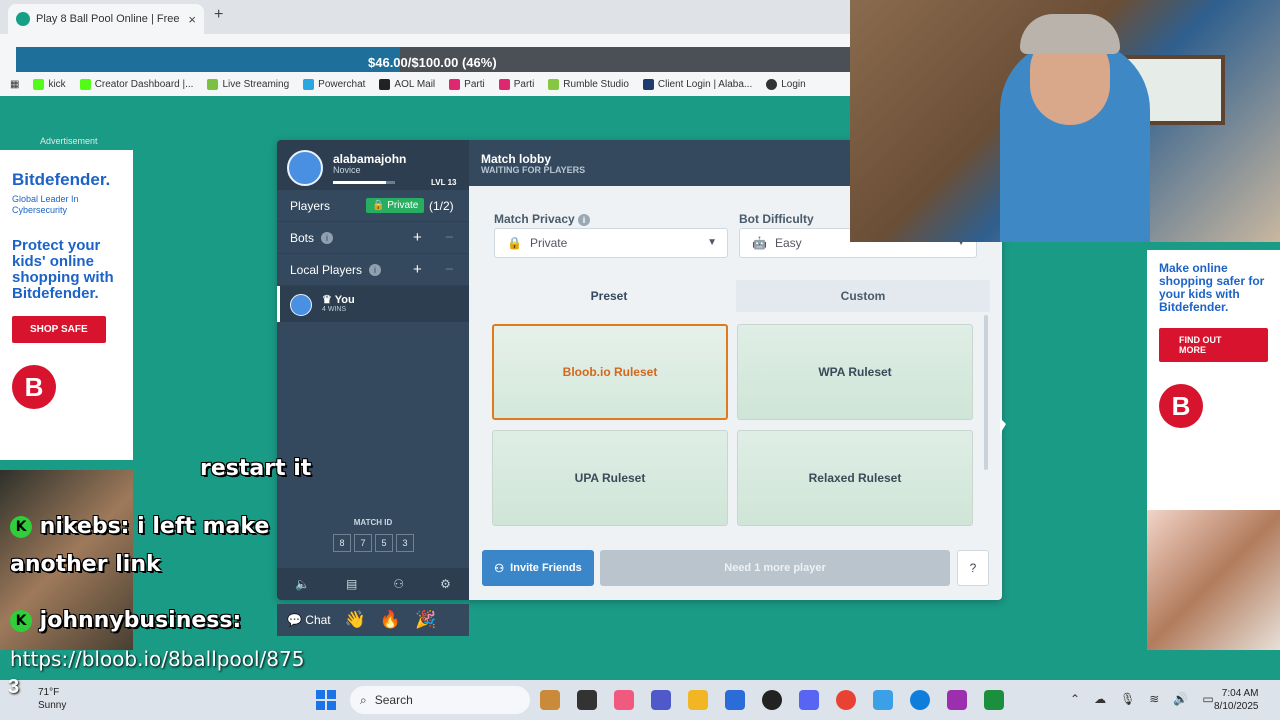  Describe the element at coordinates (1075, 699) in the screenshot. I see `chevron-up-icon: ⌃` at that location.